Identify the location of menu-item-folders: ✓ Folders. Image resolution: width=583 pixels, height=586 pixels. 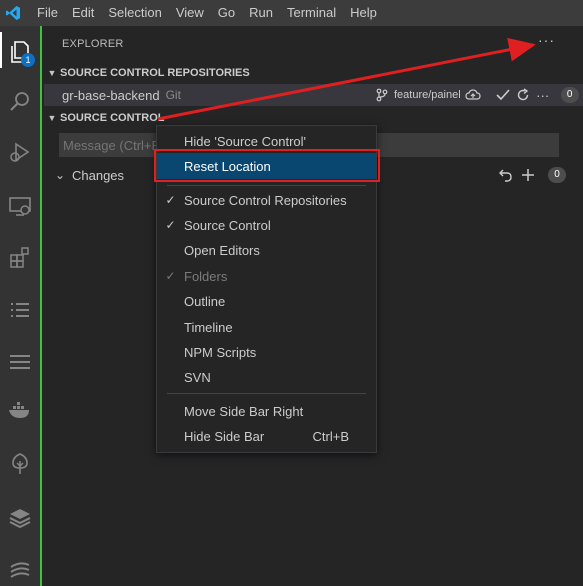
(266, 276).